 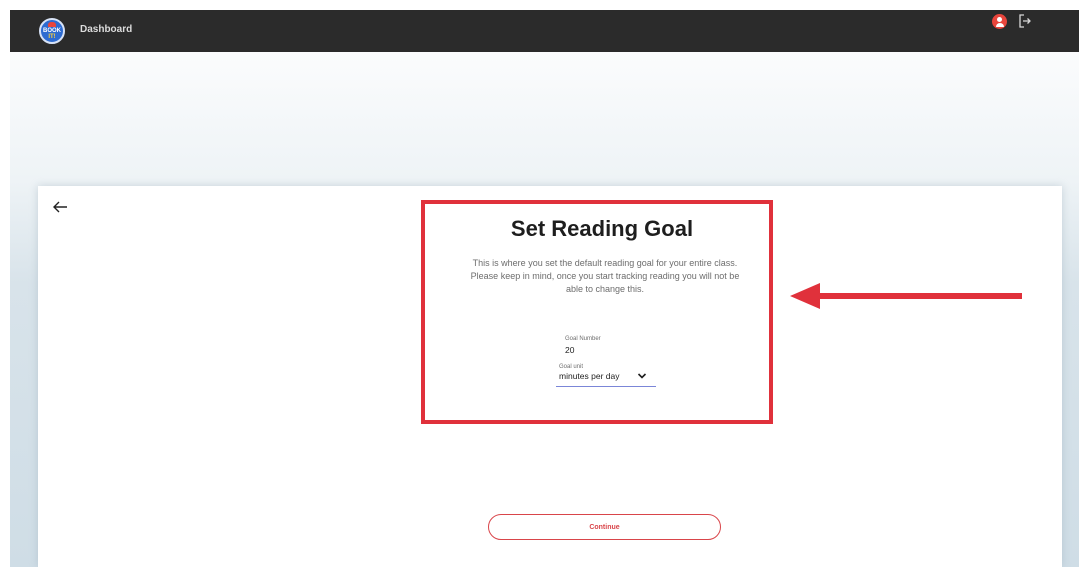 What do you see at coordinates (906, 296) in the screenshot?
I see `arrow-left-annotation-icon` at bounding box center [906, 296].